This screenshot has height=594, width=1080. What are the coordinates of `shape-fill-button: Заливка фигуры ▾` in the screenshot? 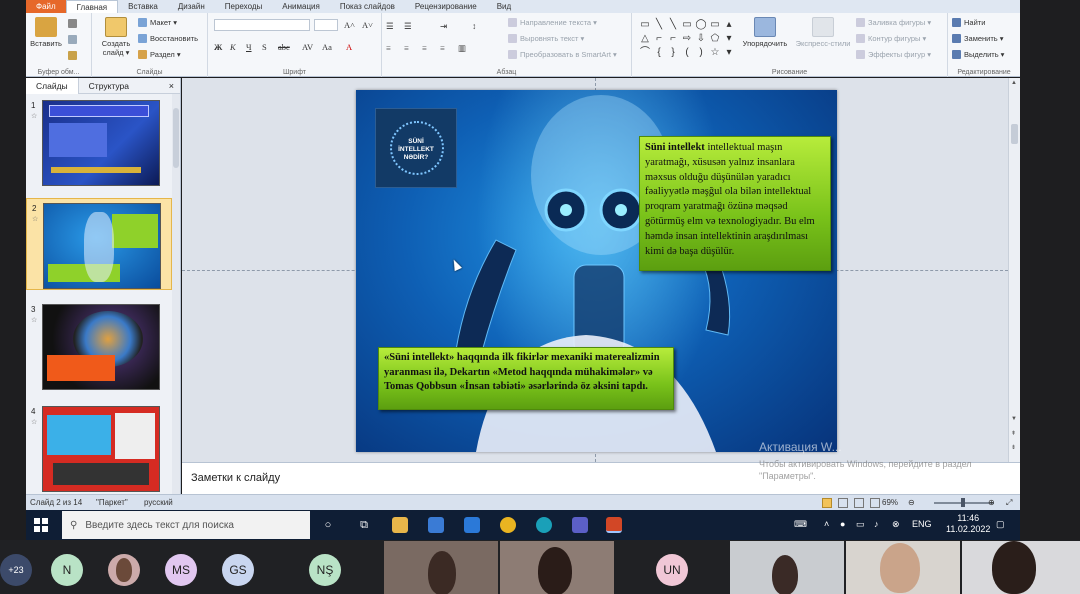 It's located at (893, 22).